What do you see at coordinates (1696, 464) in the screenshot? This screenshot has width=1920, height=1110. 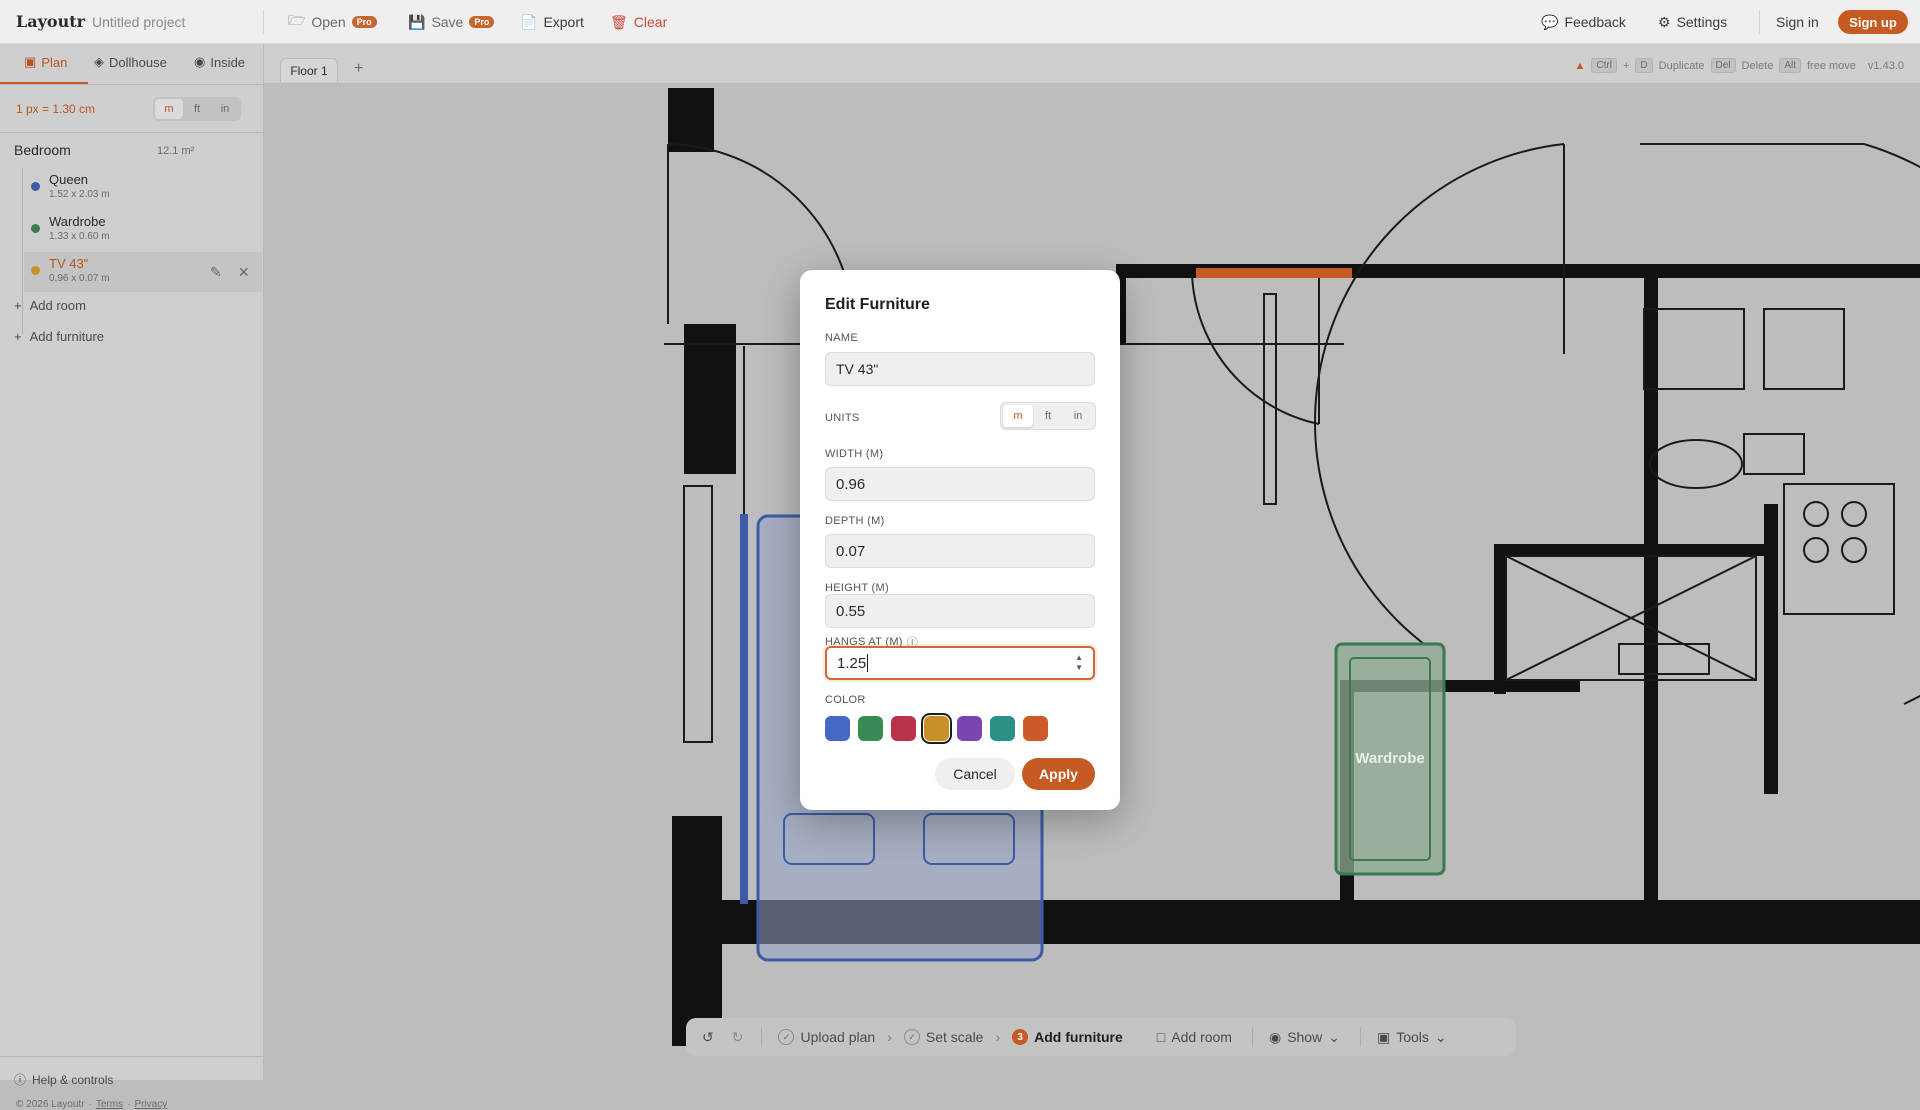 I see `toilet` at bounding box center [1696, 464].